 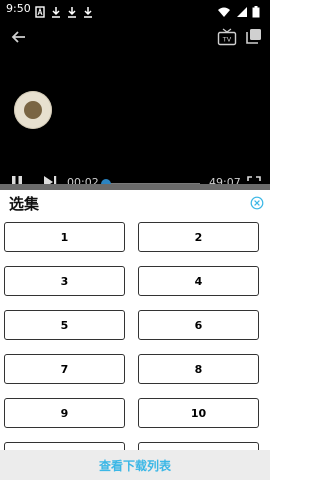 What do you see at coordinates (198, 281) in the screenshot?
I see `episode-button: 4` at bounding box center [198, 281].